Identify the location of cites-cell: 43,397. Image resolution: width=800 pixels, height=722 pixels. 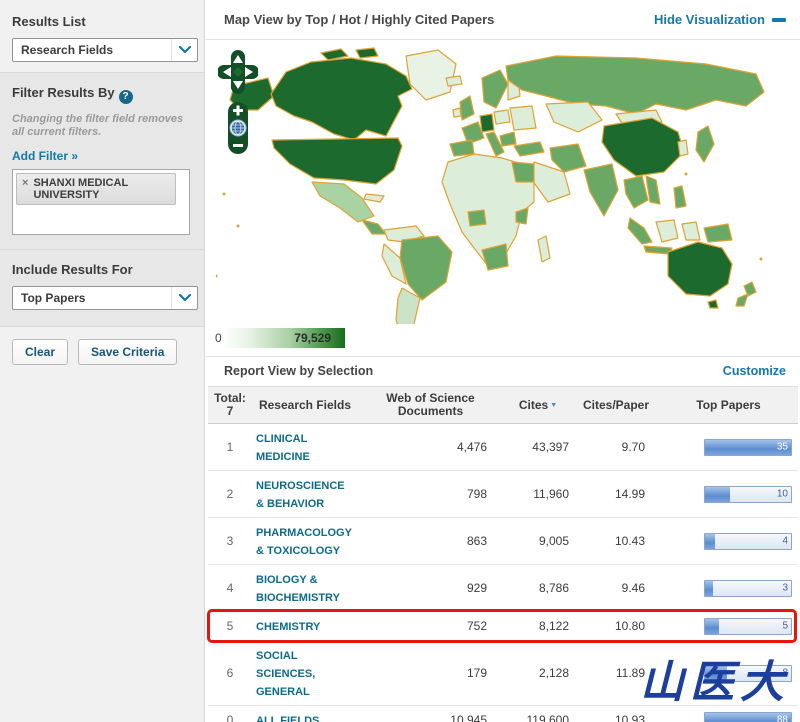
(550, 447).